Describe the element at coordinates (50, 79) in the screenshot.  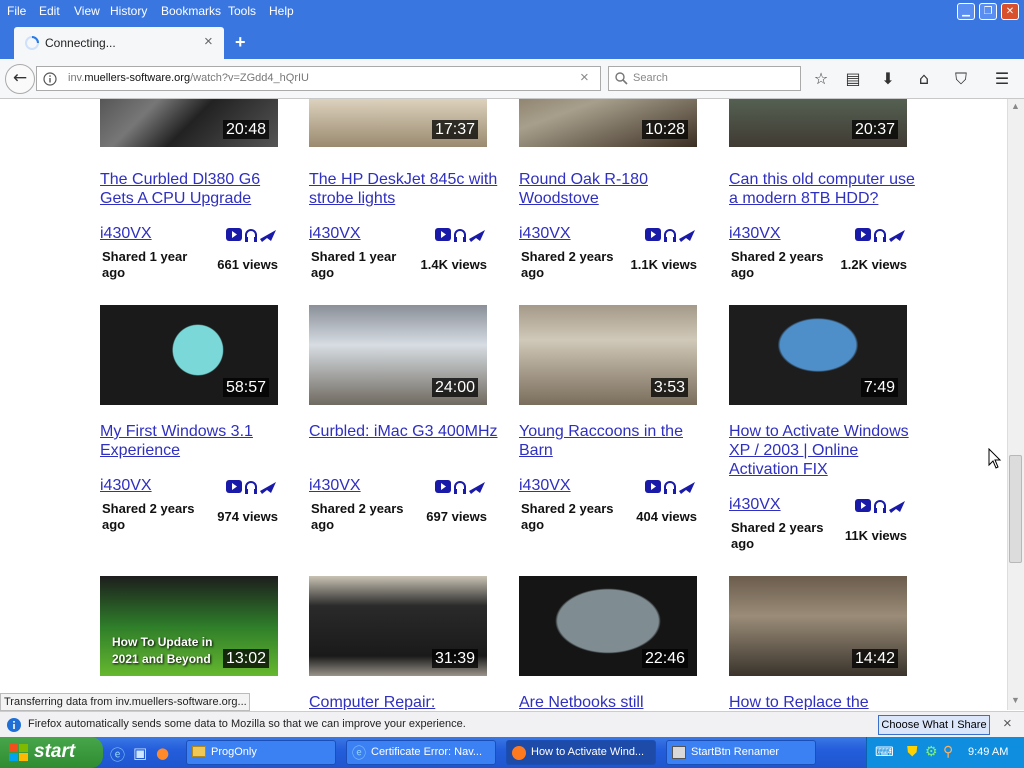
I see `info-icon` at that location.